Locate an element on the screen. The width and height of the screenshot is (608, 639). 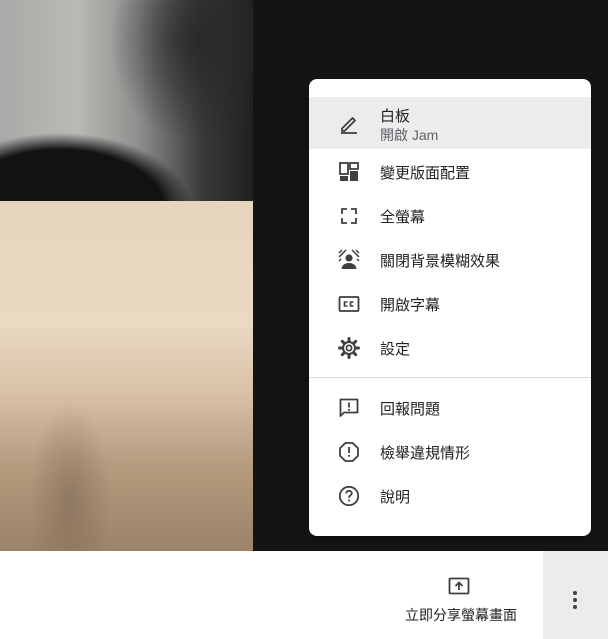
gear-icon is located at coordinates (349, 348).